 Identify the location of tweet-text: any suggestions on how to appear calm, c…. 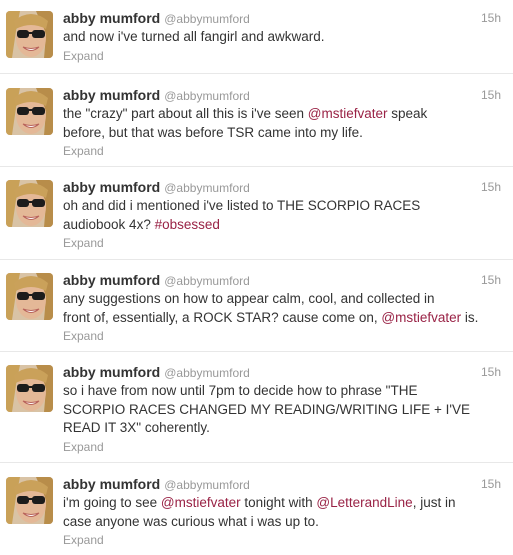
(282, 308).